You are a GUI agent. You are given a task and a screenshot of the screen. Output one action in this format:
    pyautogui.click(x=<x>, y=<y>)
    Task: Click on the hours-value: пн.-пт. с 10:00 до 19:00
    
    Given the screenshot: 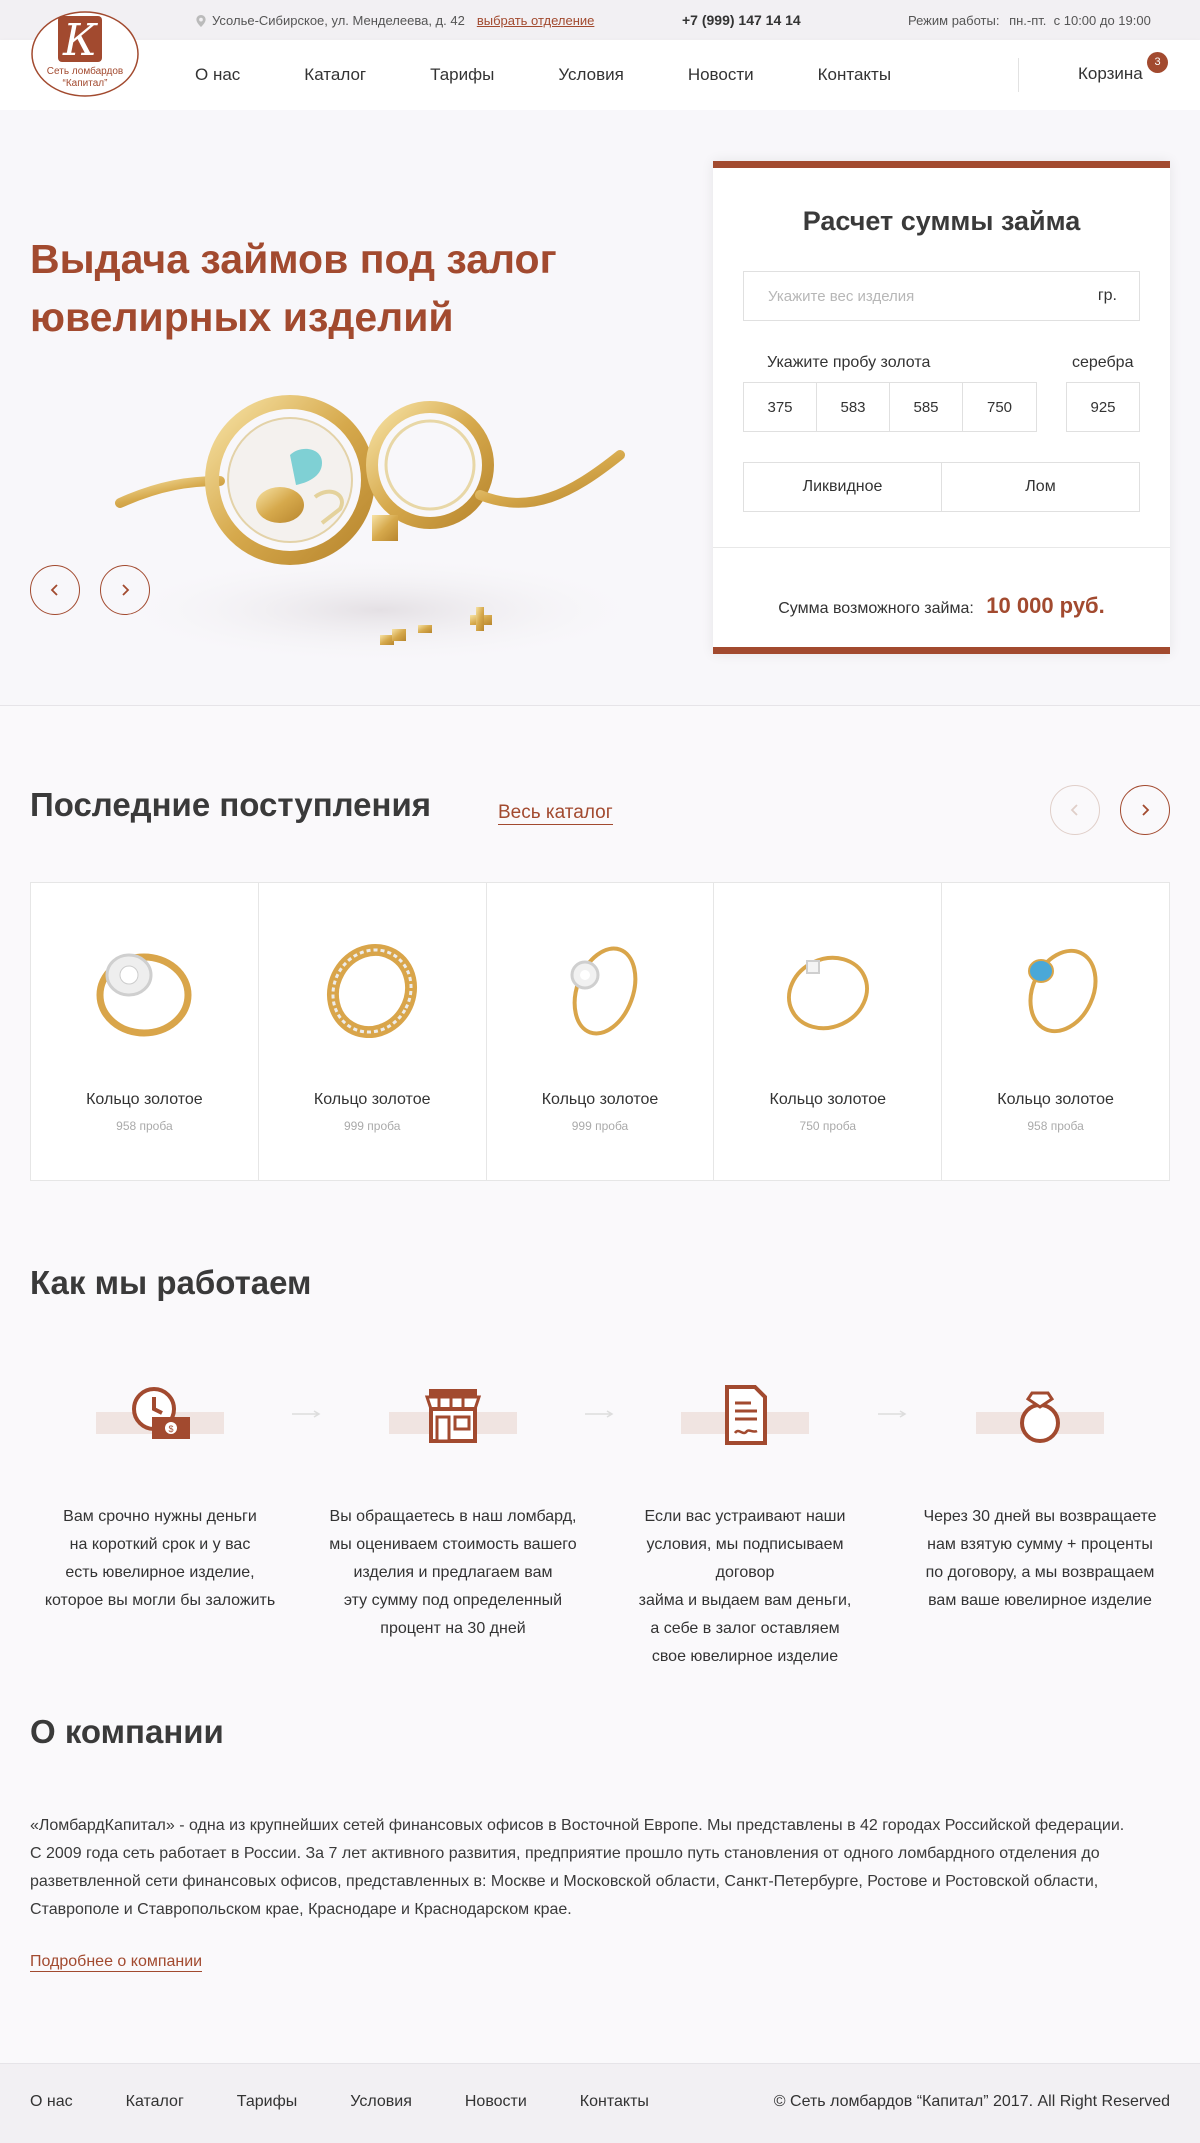 What is the action you would take?
    pyautogui.click(x=1080, y=20)
    